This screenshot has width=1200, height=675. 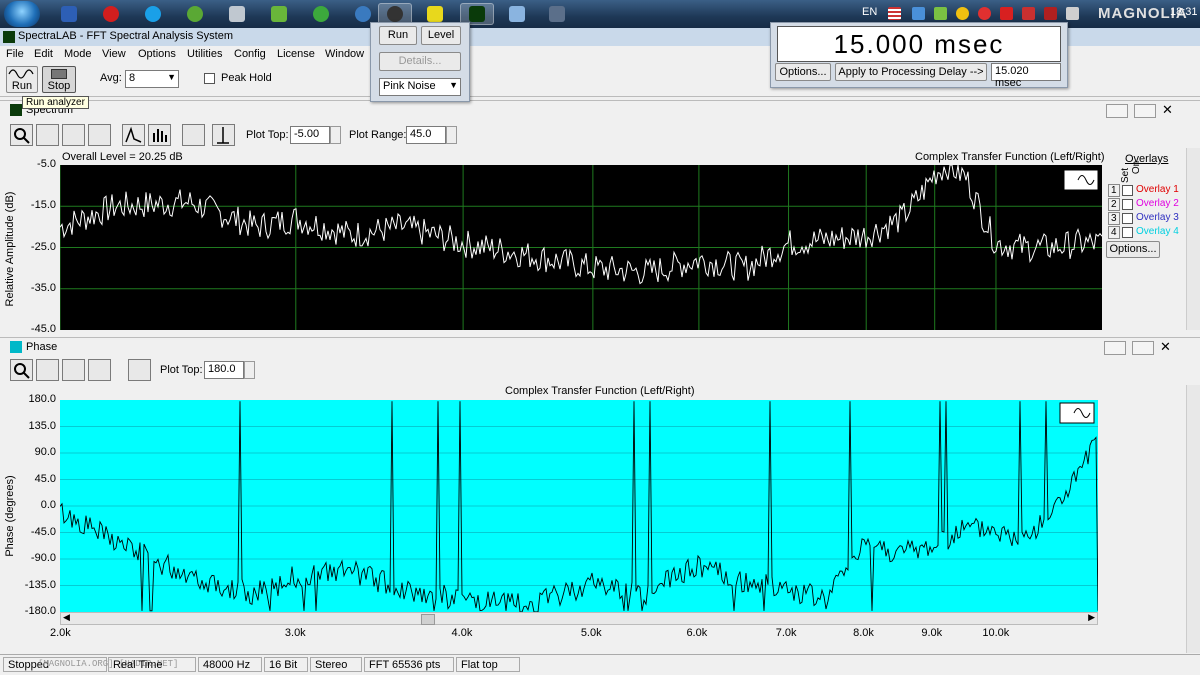 What do you see at coordinates (1193, 519) in the screenshot?
I see `phase-scrollbar` at bounding box center [1193, 519].